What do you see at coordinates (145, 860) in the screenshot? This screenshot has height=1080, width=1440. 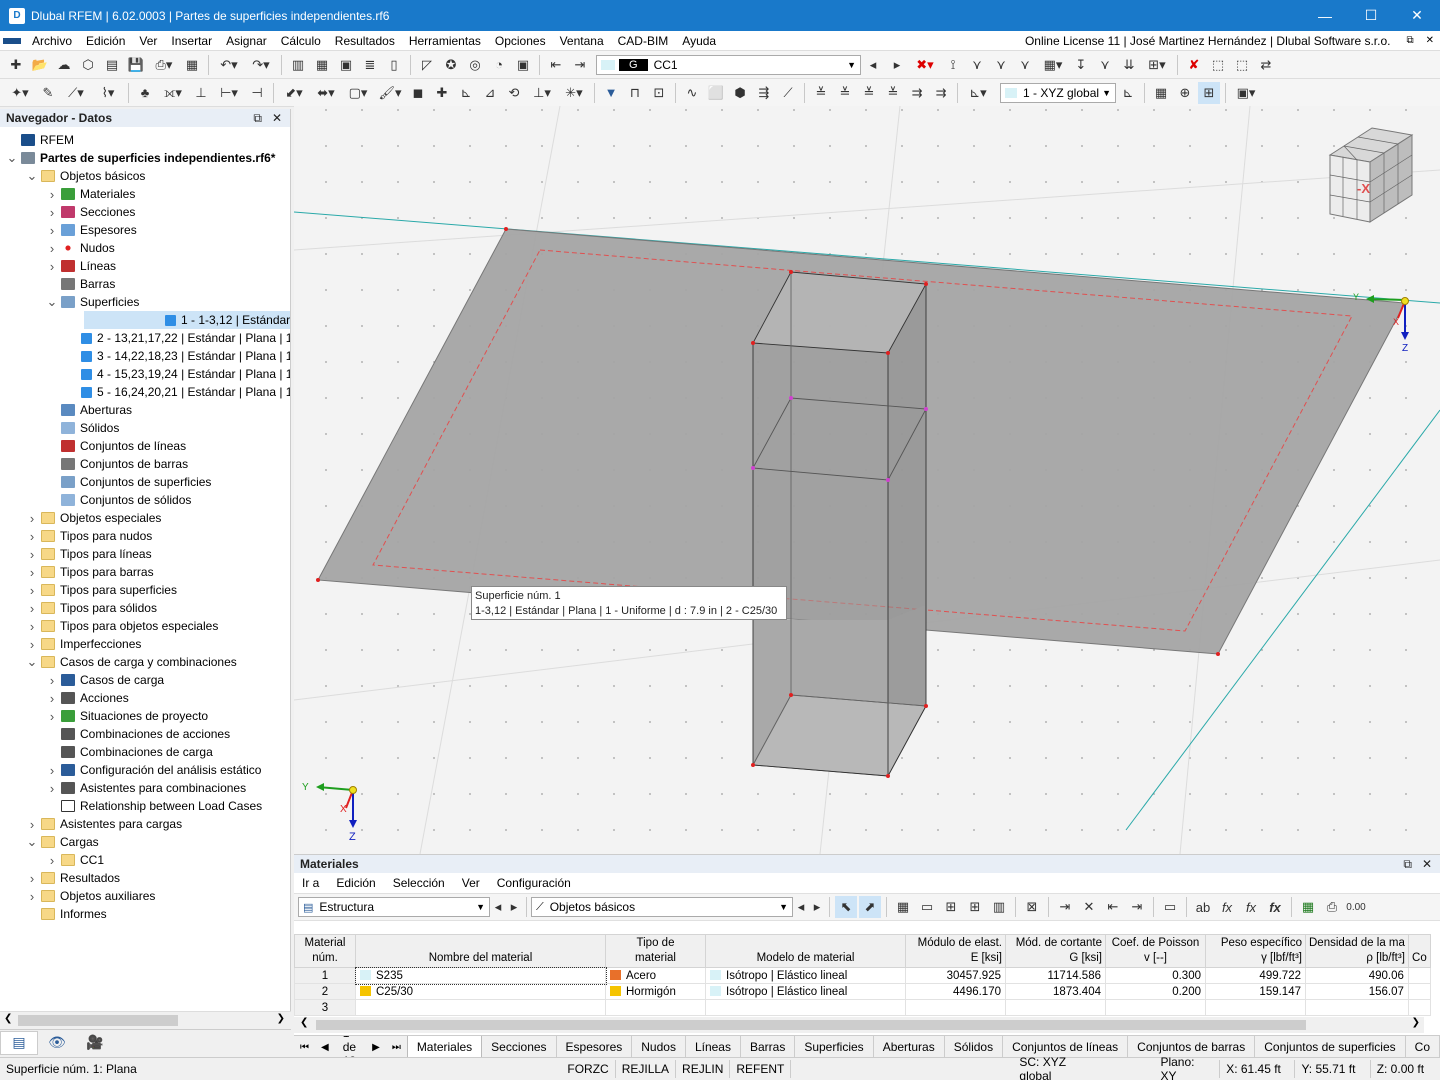 I see `nav-tree-item: › CC1` at bounding box center [145, 860].